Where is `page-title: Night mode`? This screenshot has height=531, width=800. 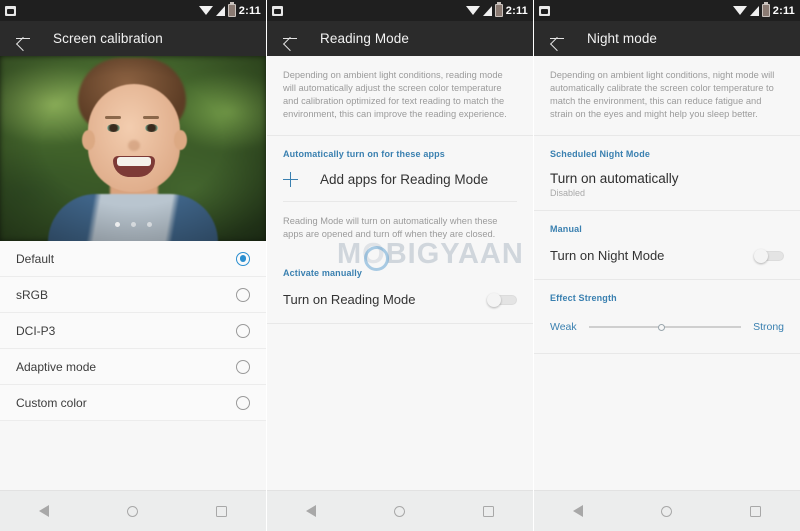 page-title: Night mode is located at coordinates (622, 38).